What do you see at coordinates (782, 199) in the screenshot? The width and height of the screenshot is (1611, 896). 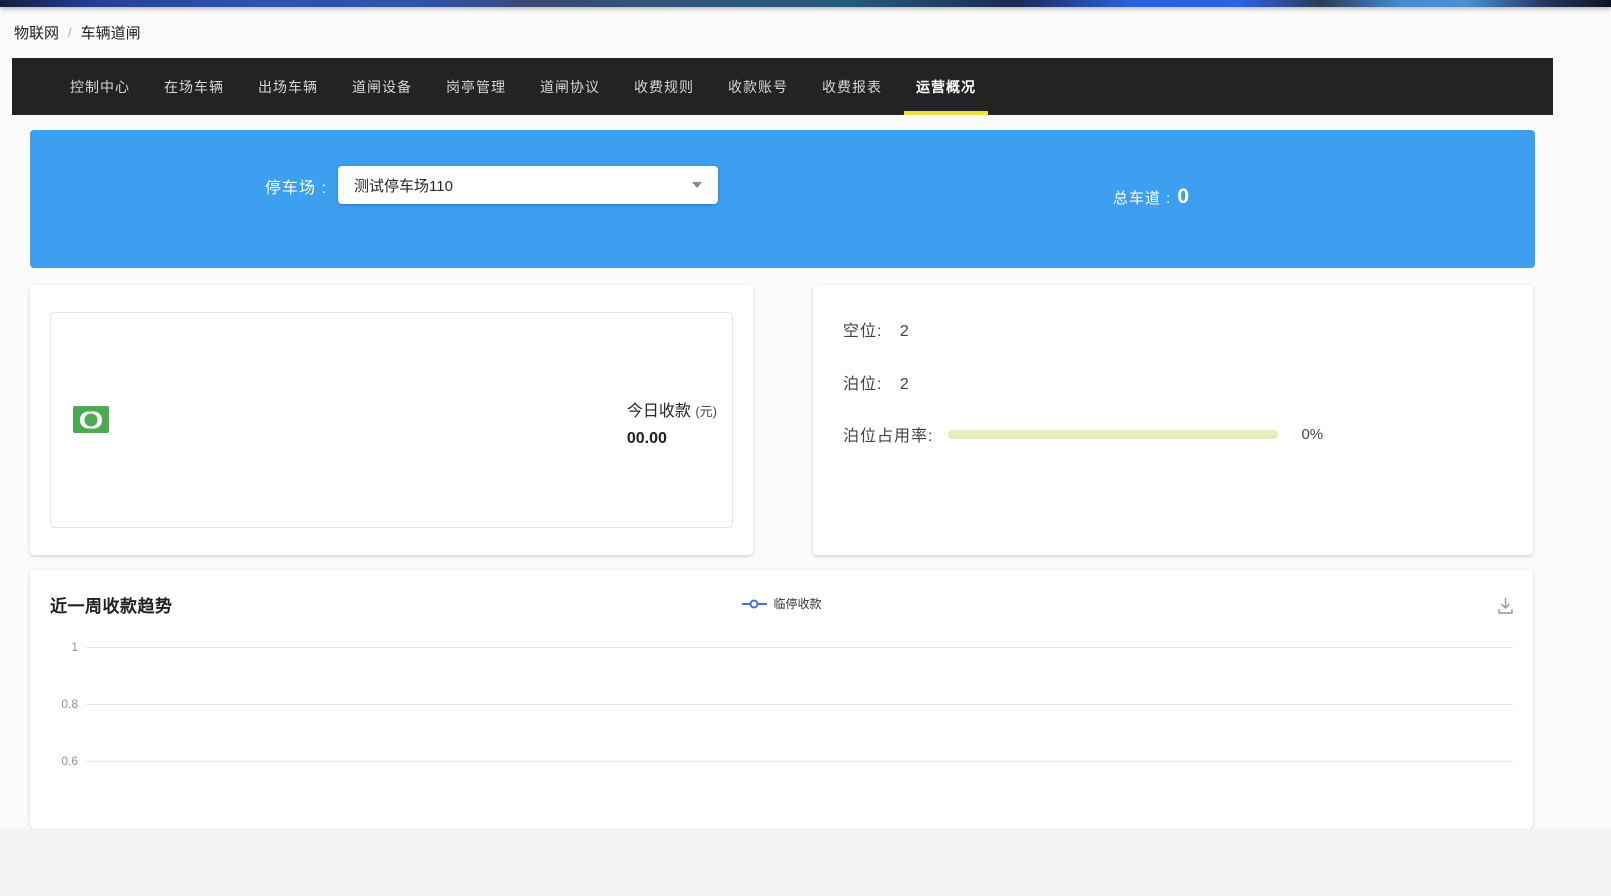 I see `parking-lot-banner: 停车场 : 测试停车场110 总车道 : 0` at bounding box center [782, 199].